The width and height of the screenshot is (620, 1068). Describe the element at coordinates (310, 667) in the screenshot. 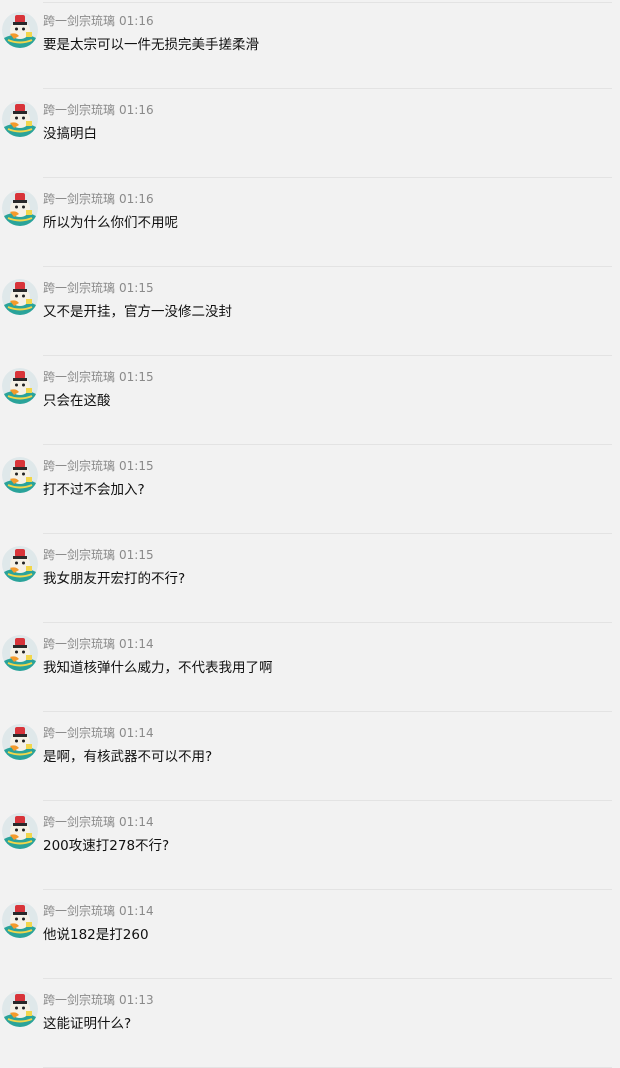

I see `message-item: 跨一剑宗琉璃 01:14 我知道核弹什么威力，不代表我用了啊` at that location.